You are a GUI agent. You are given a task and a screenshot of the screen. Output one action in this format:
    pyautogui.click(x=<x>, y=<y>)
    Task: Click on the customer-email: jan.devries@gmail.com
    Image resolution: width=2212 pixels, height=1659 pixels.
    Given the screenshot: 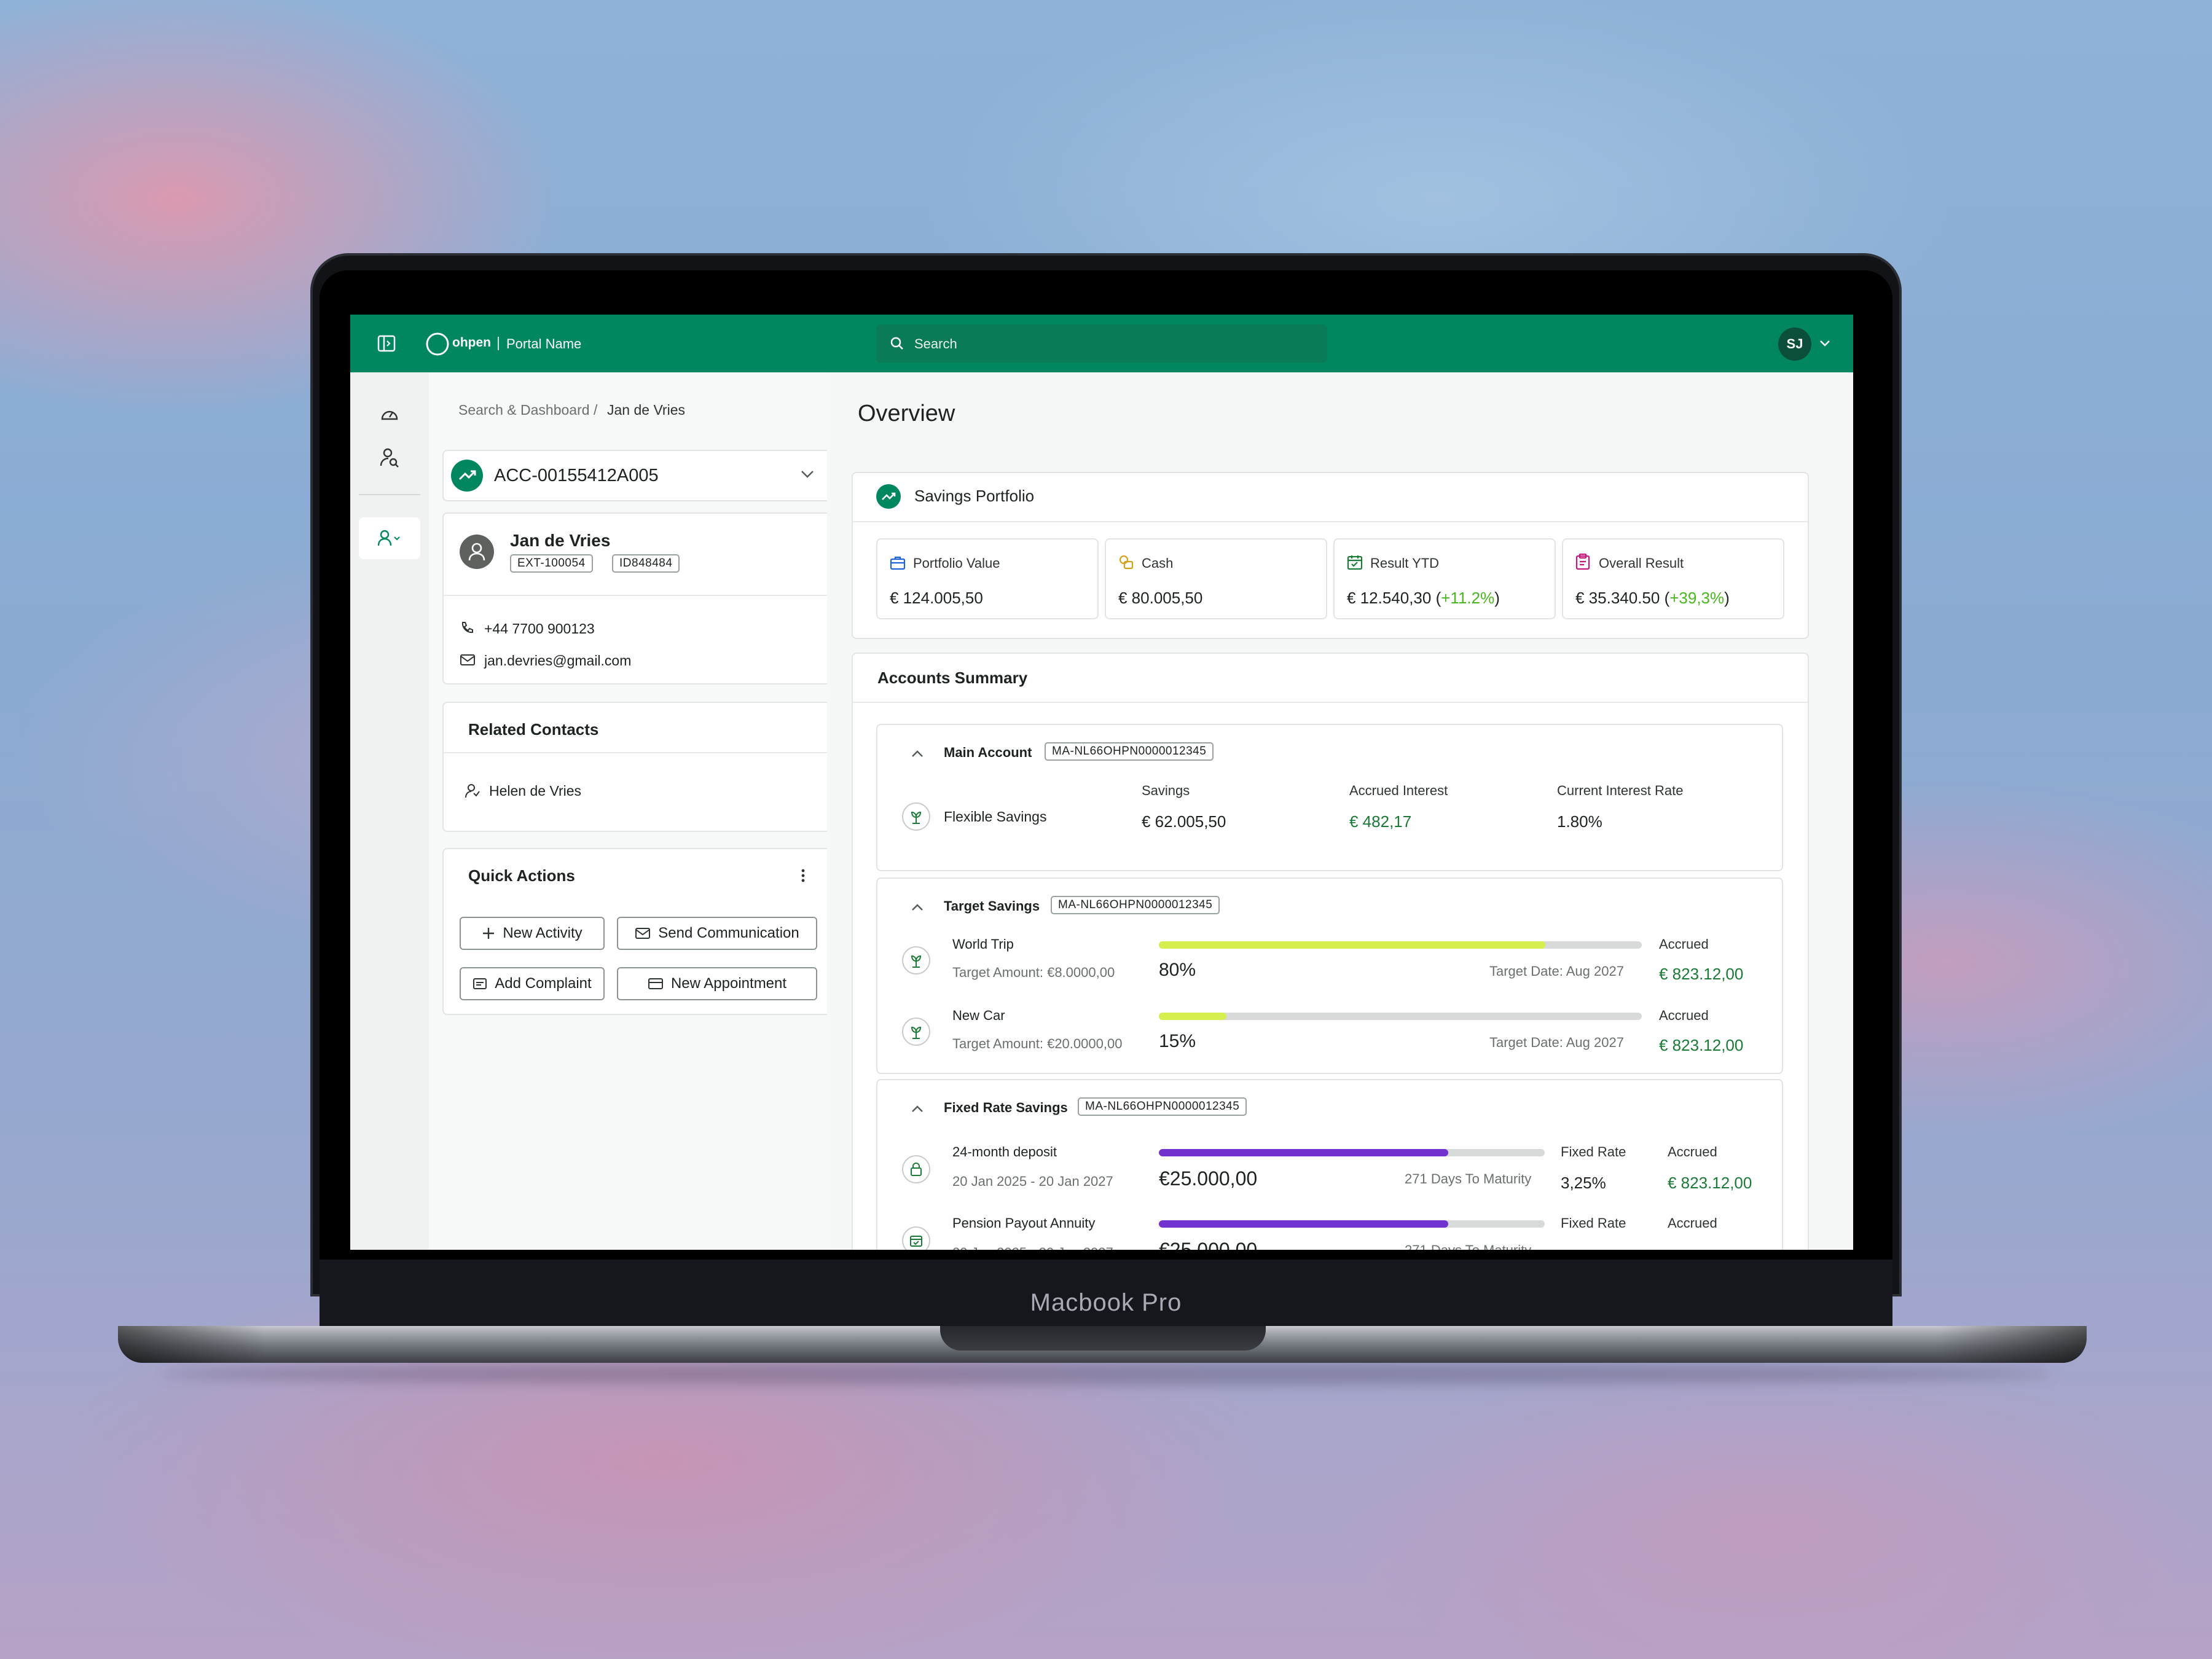 What is the action you would take?
    pyautogui.click(x=557, y=661)
    